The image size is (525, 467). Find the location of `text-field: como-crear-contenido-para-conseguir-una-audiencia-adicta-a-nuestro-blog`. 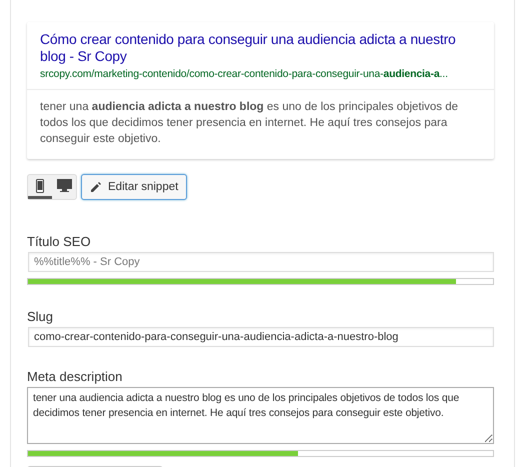

text-field: como-crear-contenido-para-conseguir-una-audiencia-adicta-a-nuestro-blog is located at coordinates (261, 337).